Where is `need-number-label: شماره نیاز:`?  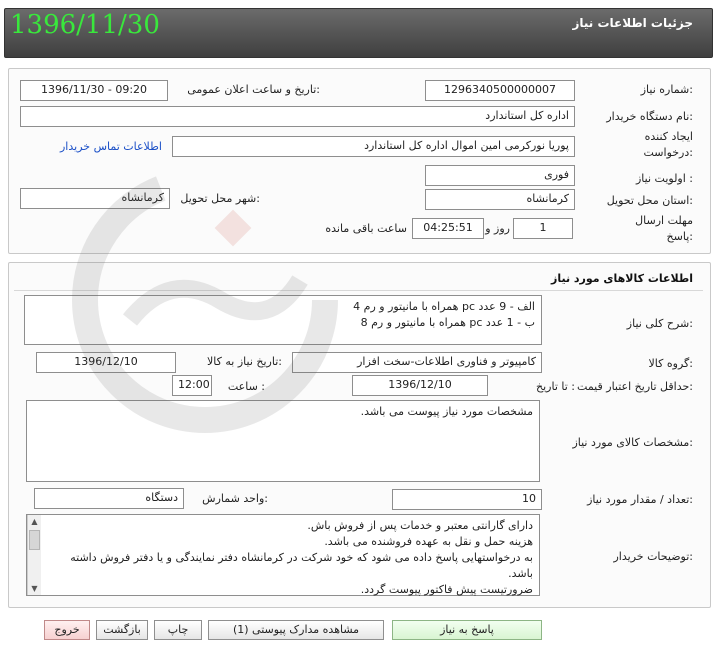
need-number-label: شماره نیاز: is located at coordinates (666, 89).